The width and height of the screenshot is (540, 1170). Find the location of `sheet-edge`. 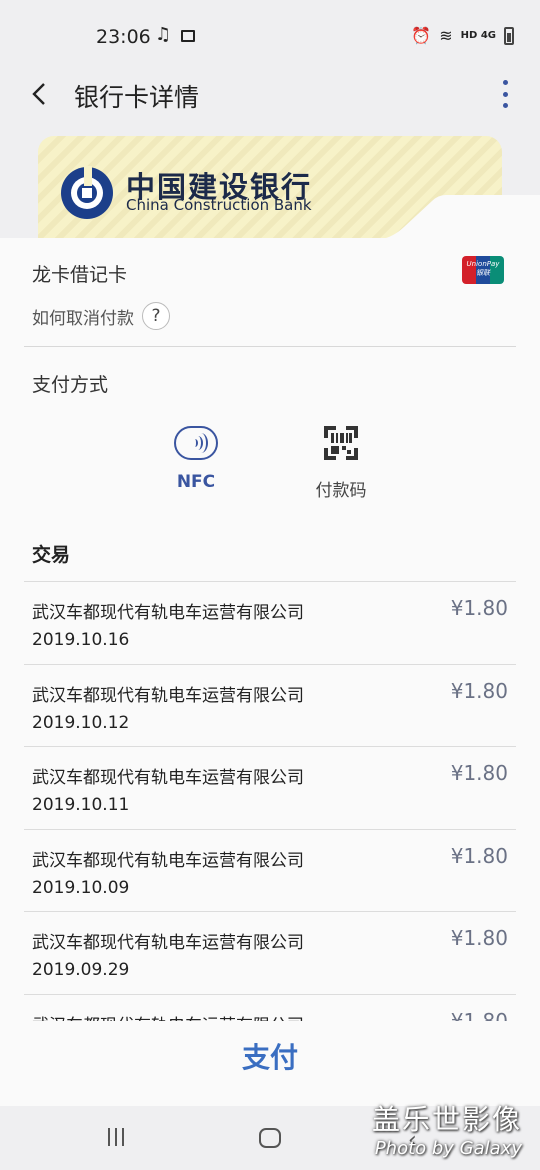

sheet-edge is located at coordinates (270, 217).